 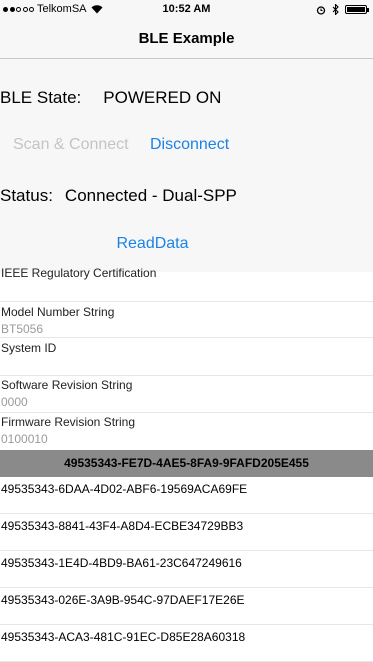 I want to click on ble-state-value: POWERED ON, so click(x=162, y=97).